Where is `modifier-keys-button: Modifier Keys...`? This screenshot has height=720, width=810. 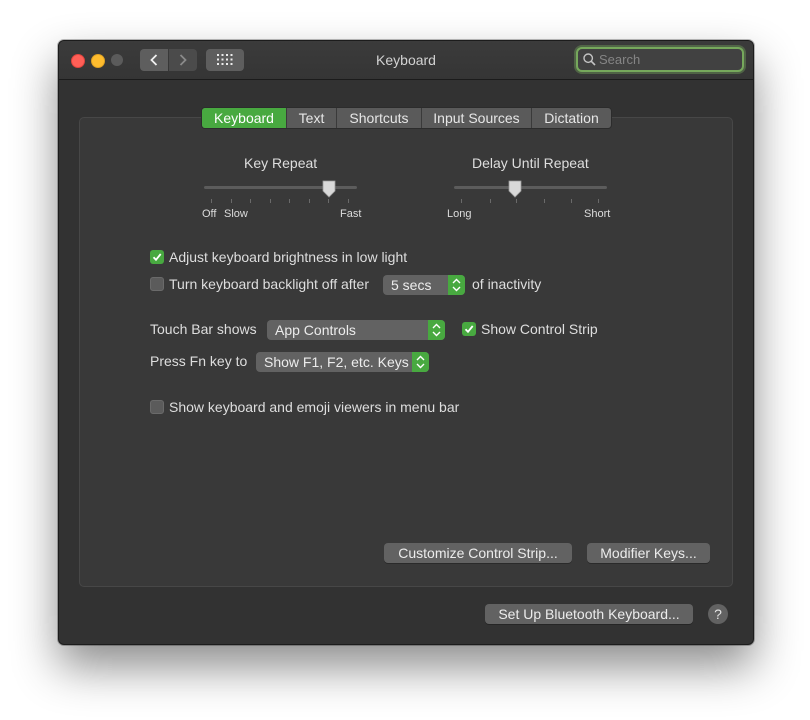
modifier-keys-button: Modifier Keys... is located at coordinates (648, 553).